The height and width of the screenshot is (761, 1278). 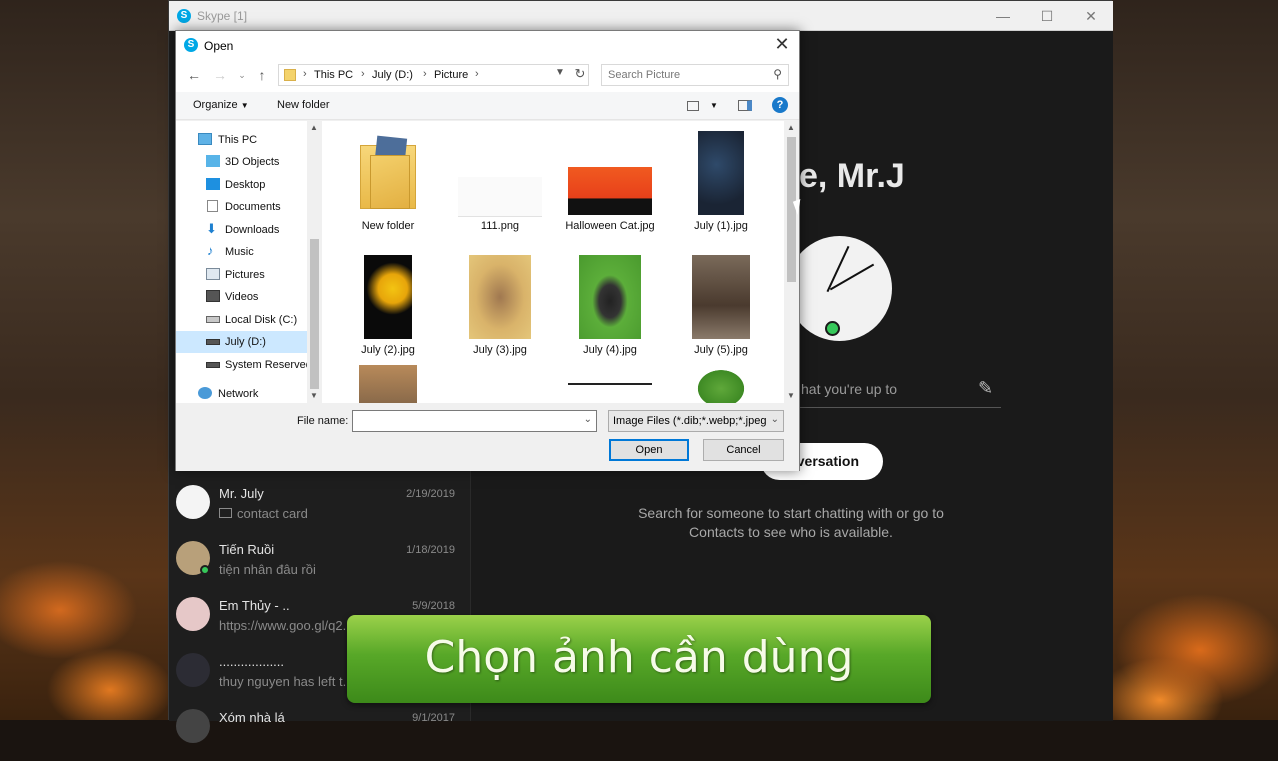 I want to click on back-arrow-icon: ←, so click(x=194, y=75).